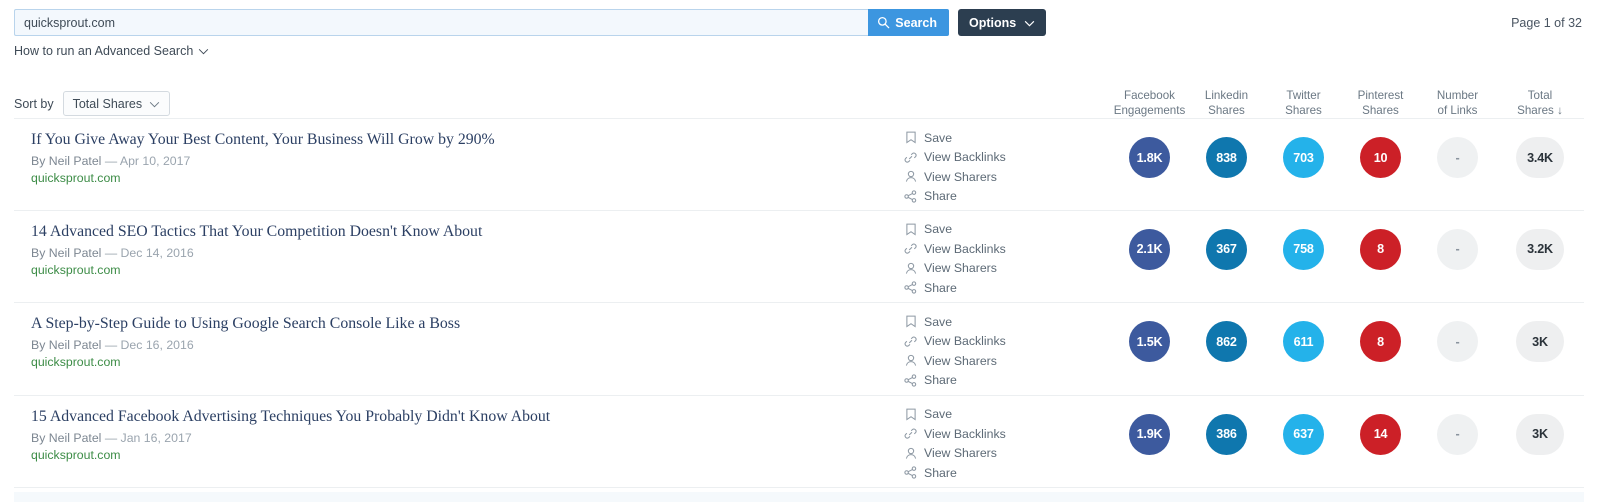 The image size is (1600, 502). I want to click on metric-twitter: 703, so click(1303, 157).